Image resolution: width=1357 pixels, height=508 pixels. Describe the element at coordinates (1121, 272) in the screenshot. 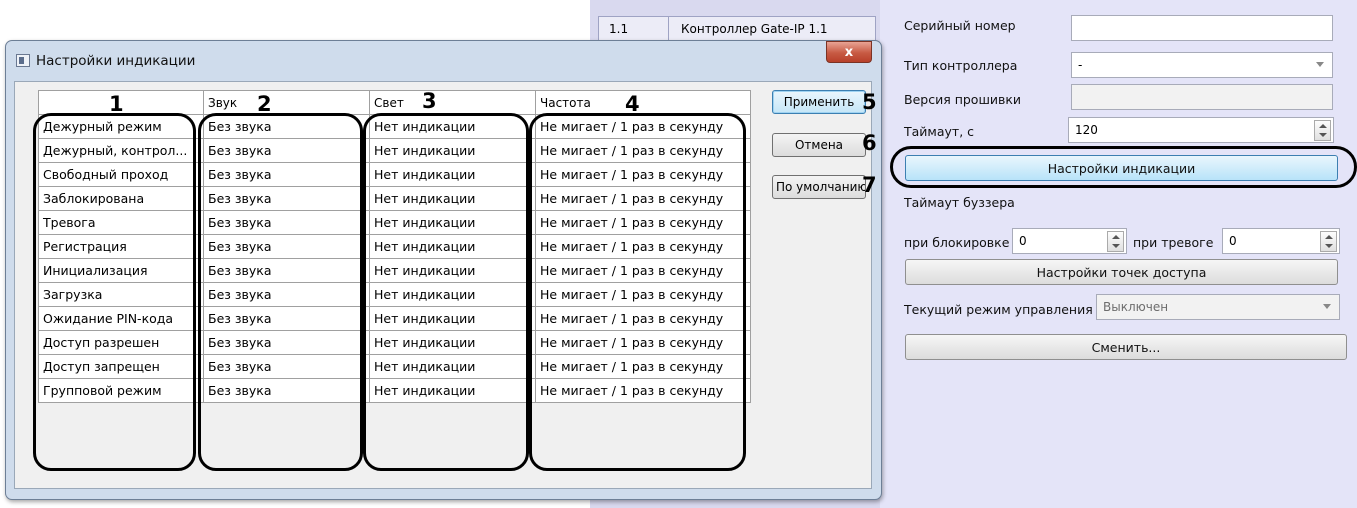

I see `access-points-settings-button: Настройки точек доступа` at that location.